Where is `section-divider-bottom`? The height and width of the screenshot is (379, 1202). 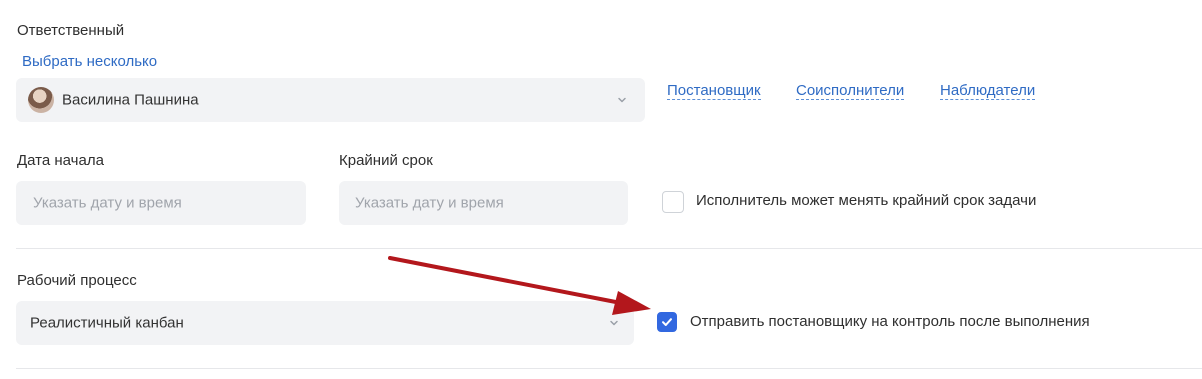 section-divider-bottom is located at coordinates (609, 368).